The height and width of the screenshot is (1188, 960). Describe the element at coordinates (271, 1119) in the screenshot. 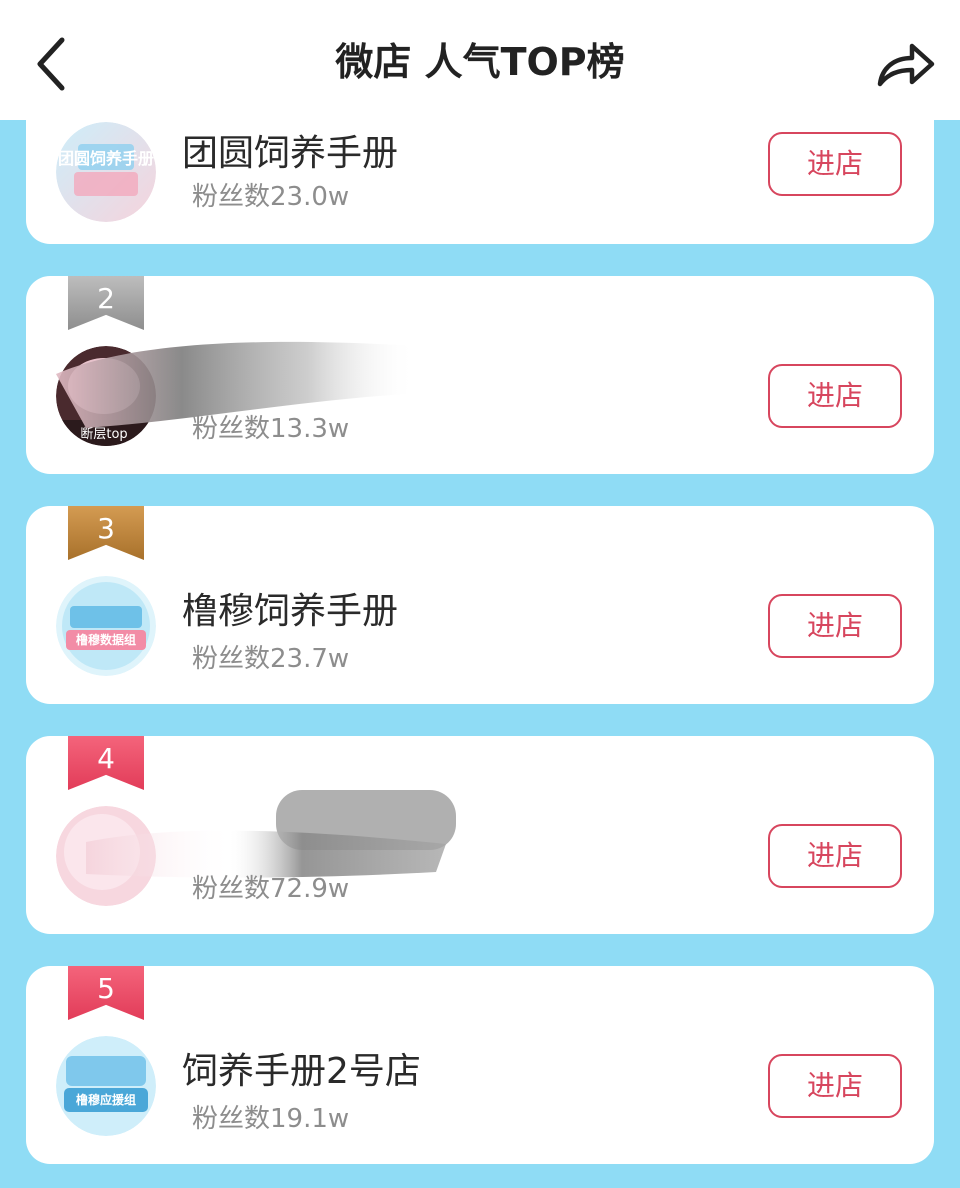

I see `shop-fans-count: 粉丝数19.1w` at that location.